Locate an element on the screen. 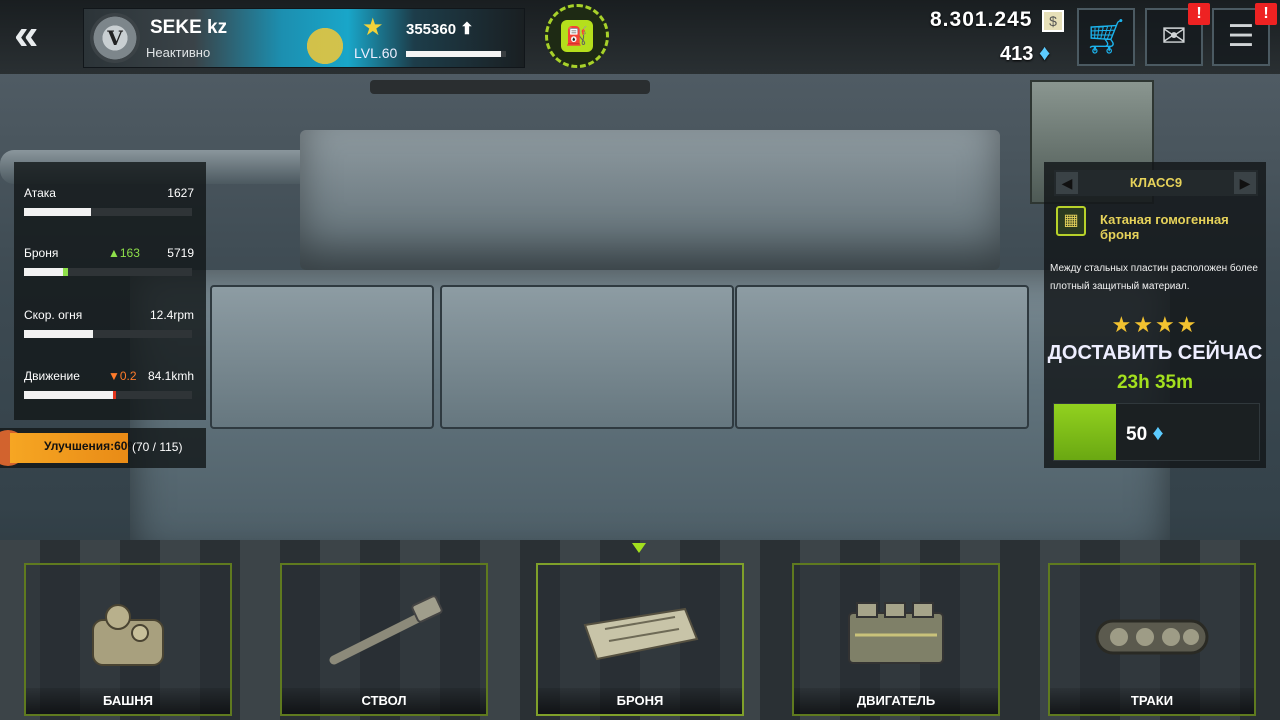 The width and height of the screenshot is (1280, 720). double-chevron-left-icon: « is located at coordinates (26, 34).